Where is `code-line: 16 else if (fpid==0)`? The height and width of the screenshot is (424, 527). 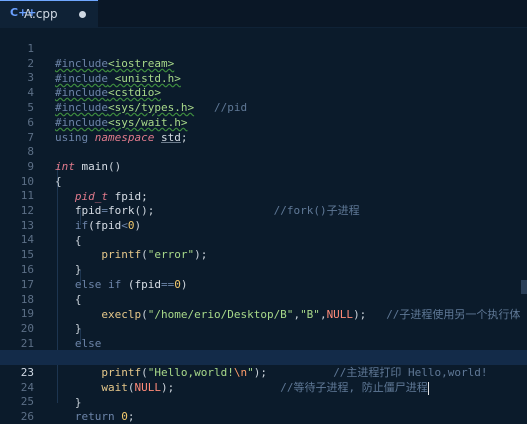
code-line: 16 else if (fpid==0) is located at coordinates (263, 269).